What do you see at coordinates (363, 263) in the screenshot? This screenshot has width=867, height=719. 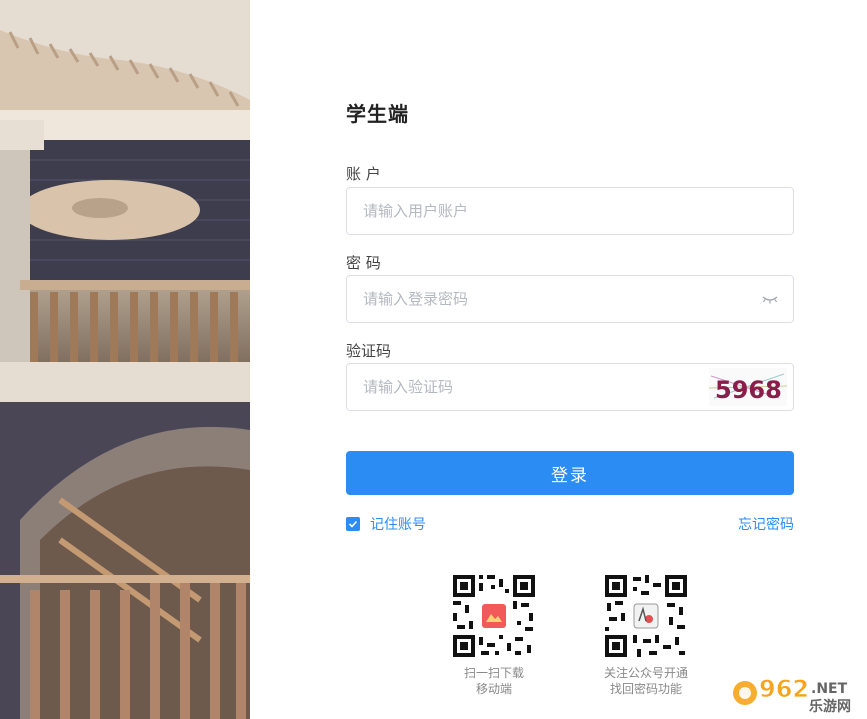 I see `password-label: 密 码` at bounding box center [363, 263].